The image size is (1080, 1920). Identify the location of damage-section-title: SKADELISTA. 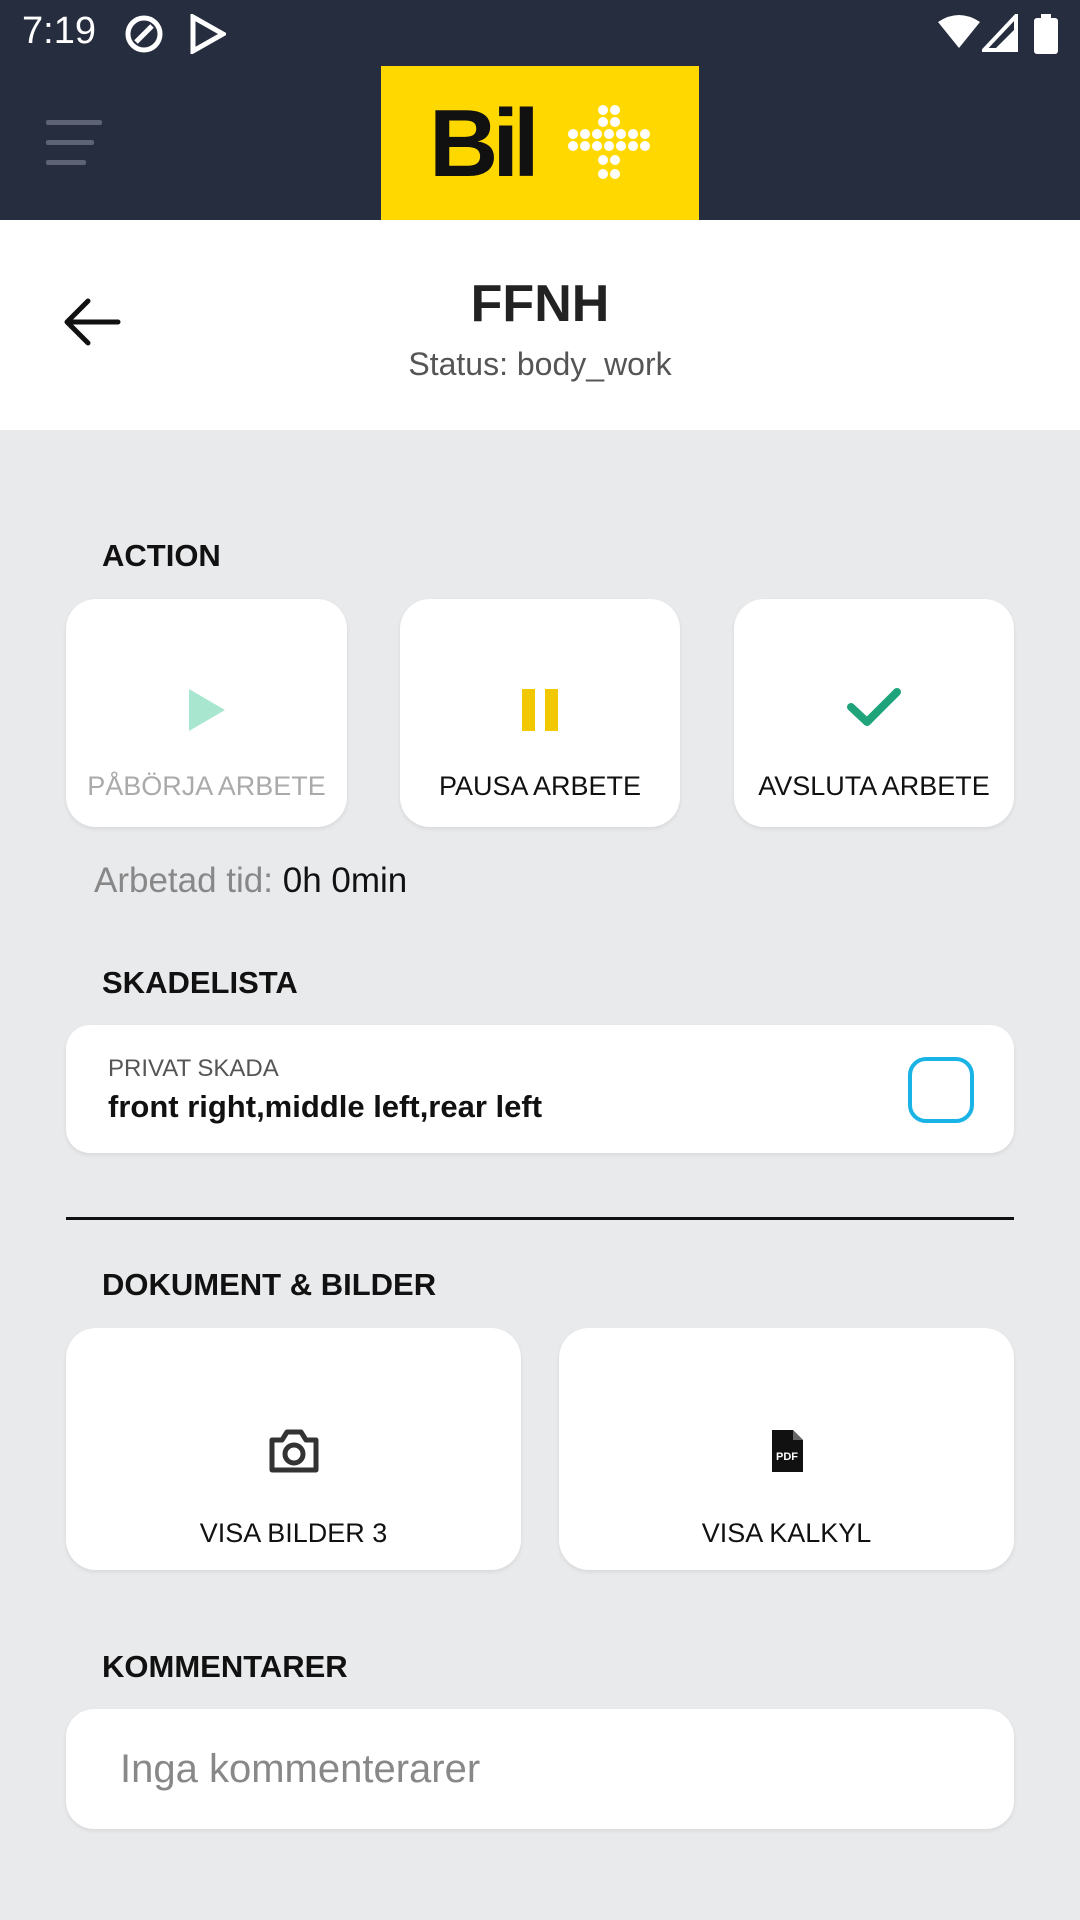
(200, 982).